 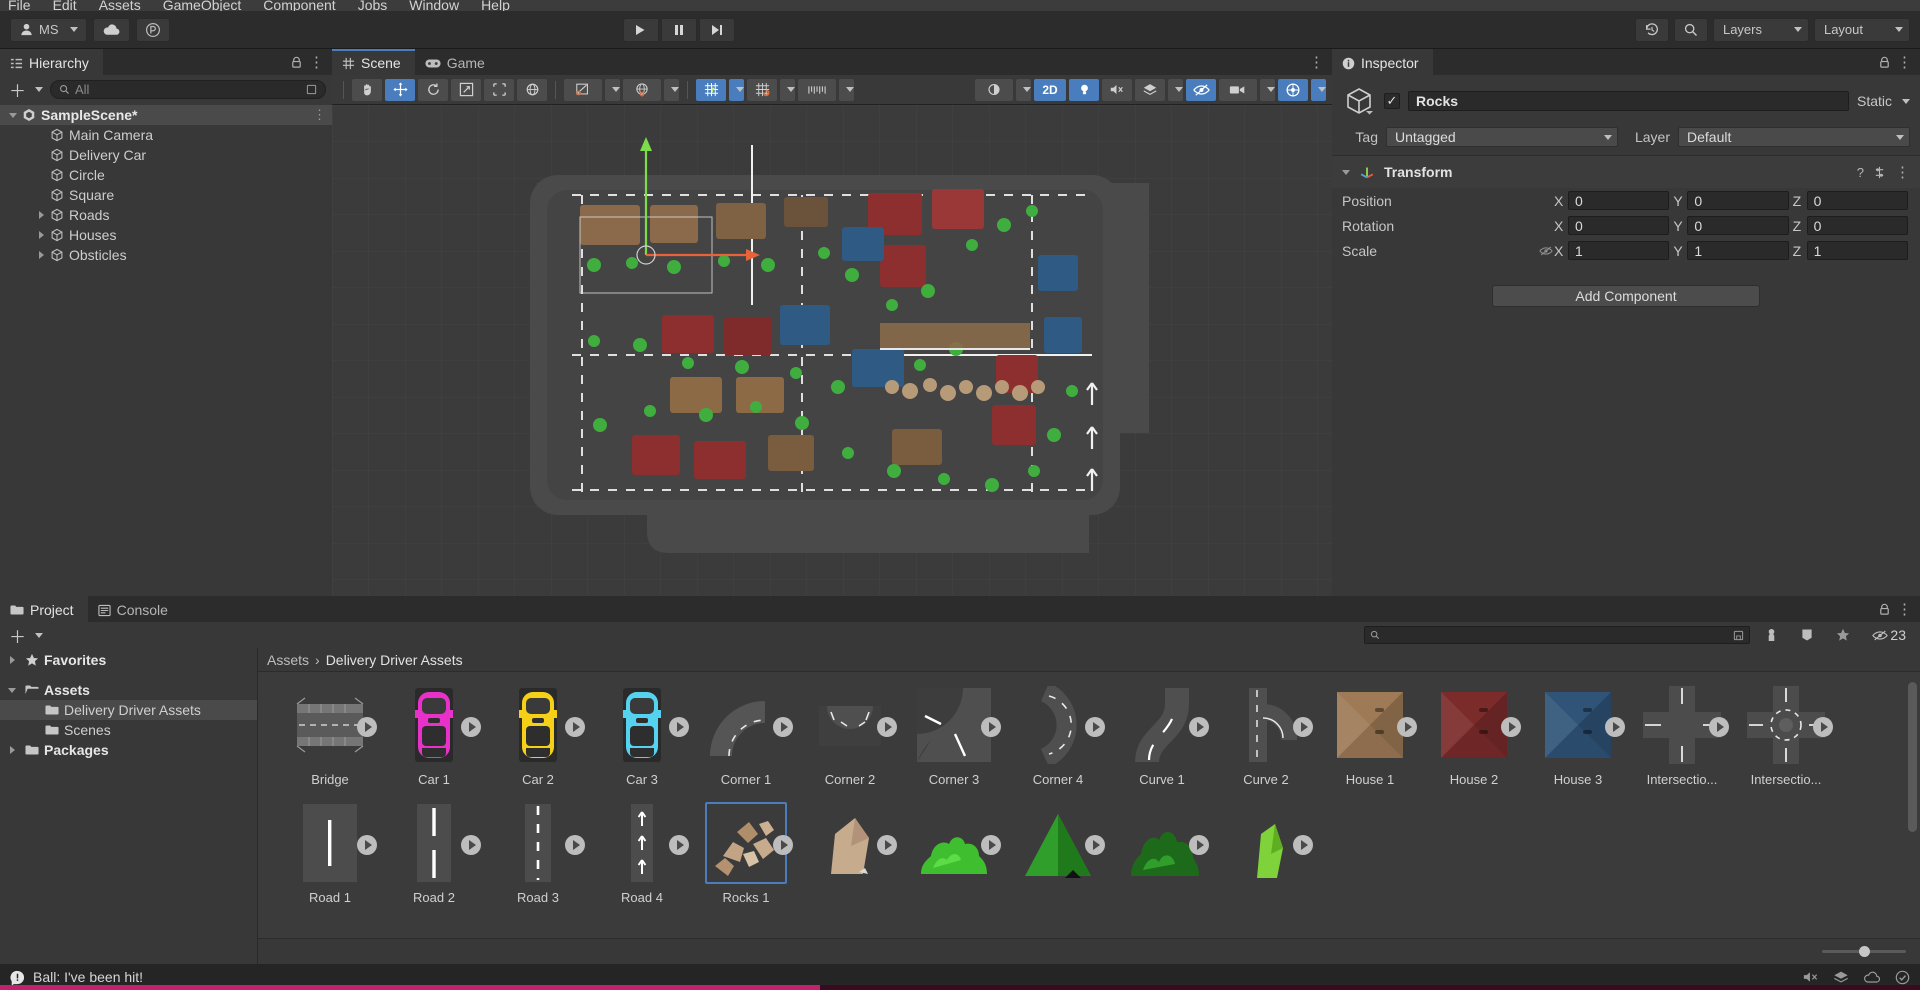 I want to click on lock-icon, so click(x=1884, y=62).